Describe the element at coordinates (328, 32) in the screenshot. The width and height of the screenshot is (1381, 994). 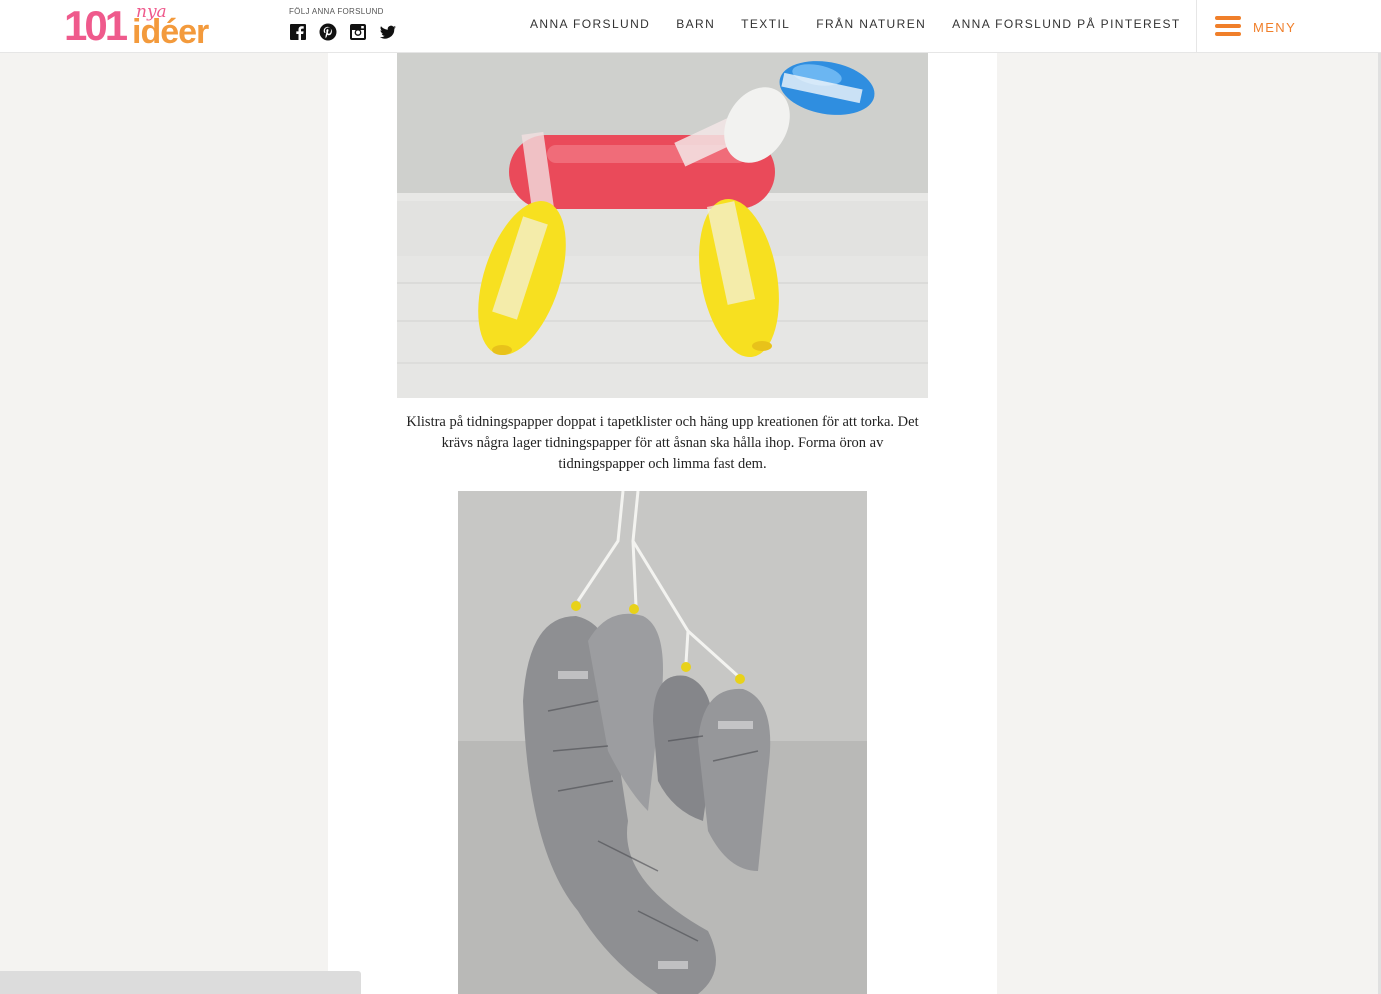
I see `pinterest-icon` at that location.